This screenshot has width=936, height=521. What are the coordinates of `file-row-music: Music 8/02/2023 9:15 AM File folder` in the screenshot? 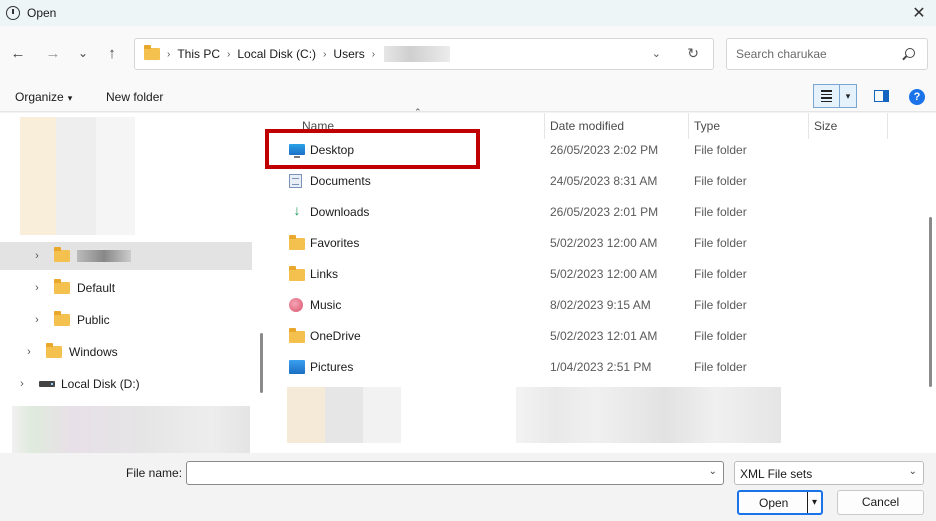 It's located at (598, 305).